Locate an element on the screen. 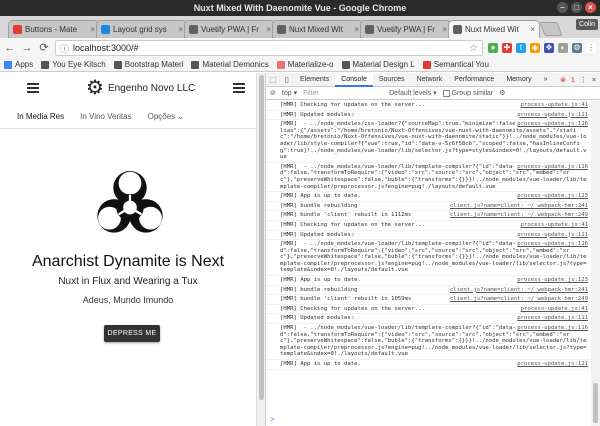 This screenshot has width=600, height=426. devtools-tab: Elements is located at coordinates (314, 80).